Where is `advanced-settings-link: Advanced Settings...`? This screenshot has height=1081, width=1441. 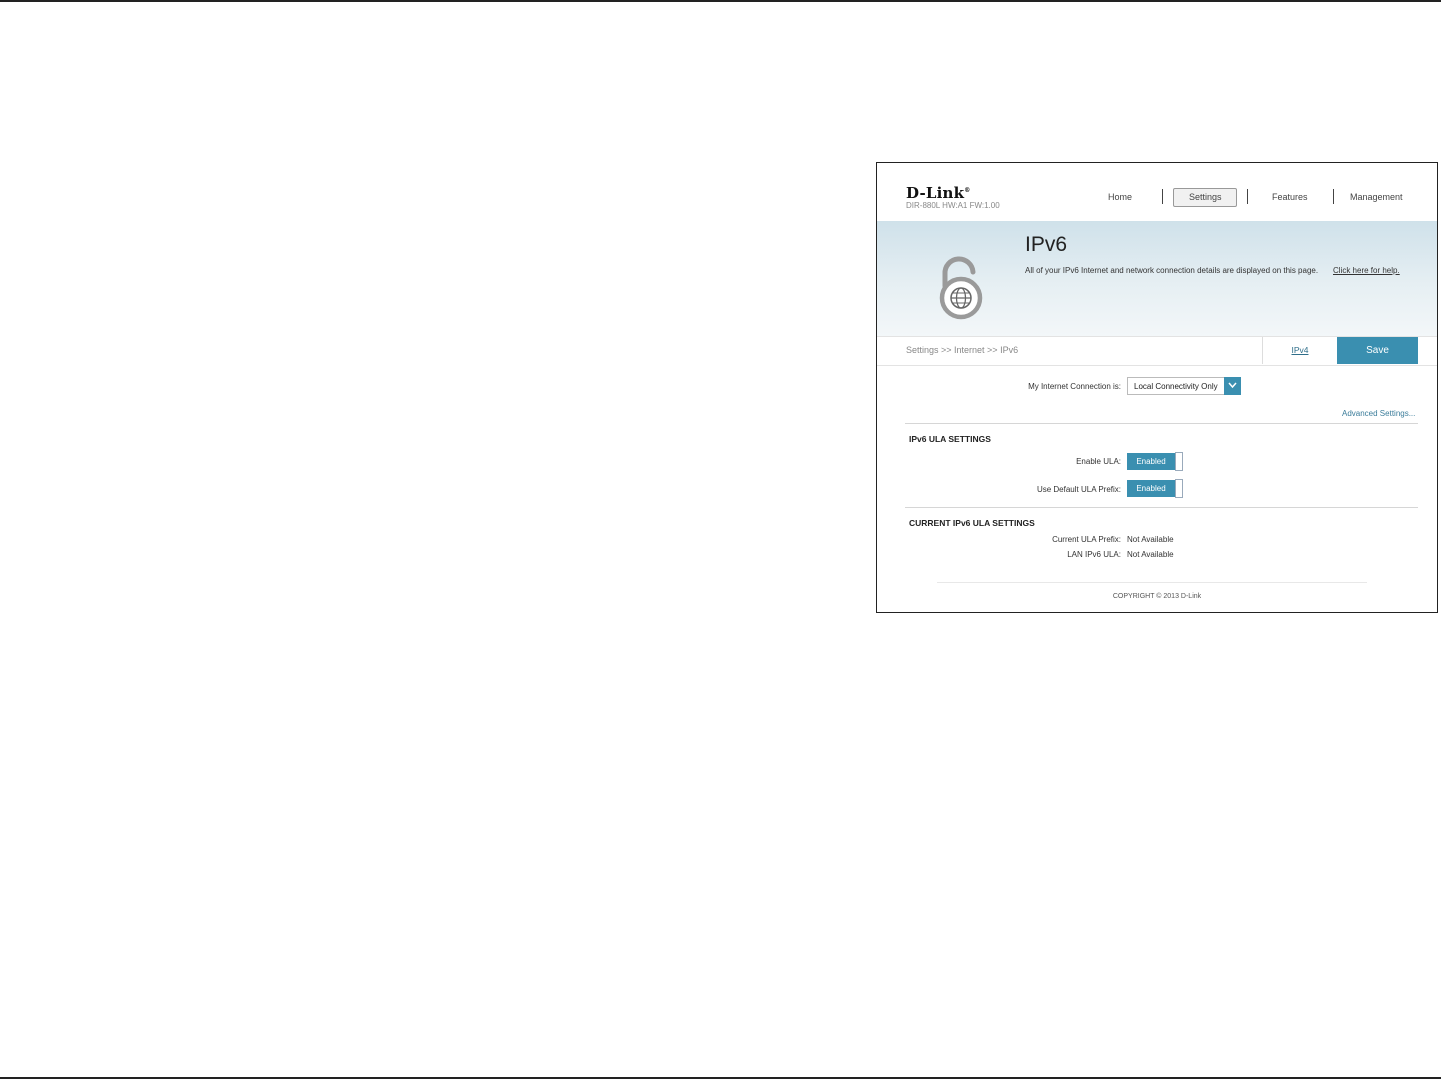
advanced-settings-link: Advanced Settings... is located at coordinates (1378, 413).